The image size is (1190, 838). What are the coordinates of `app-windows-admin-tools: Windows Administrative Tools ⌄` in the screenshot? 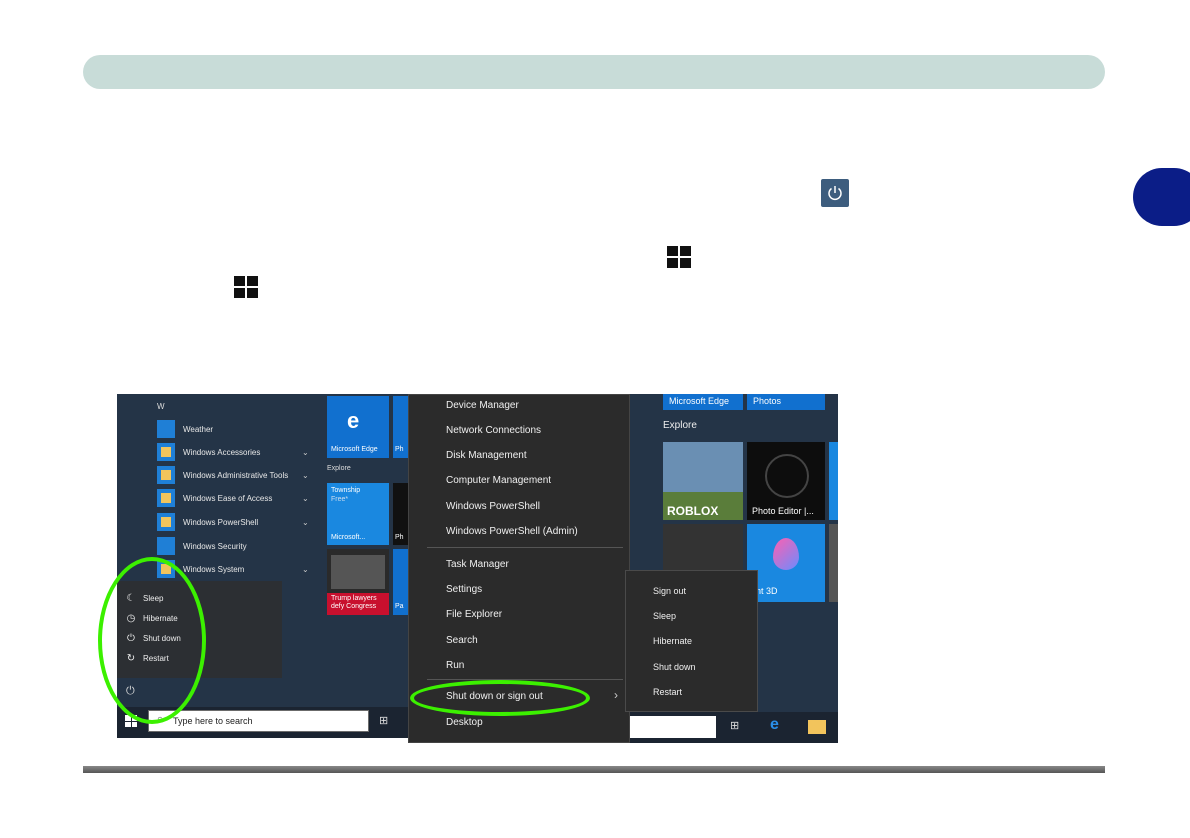 It's located at (237, 475).